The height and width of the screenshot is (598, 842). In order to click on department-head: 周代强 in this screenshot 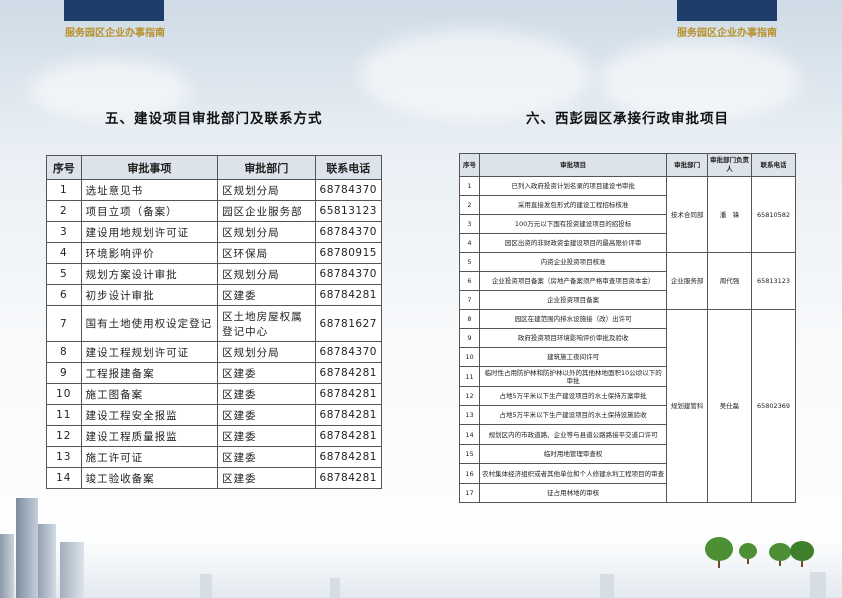, I will do `click(729, 281)`.